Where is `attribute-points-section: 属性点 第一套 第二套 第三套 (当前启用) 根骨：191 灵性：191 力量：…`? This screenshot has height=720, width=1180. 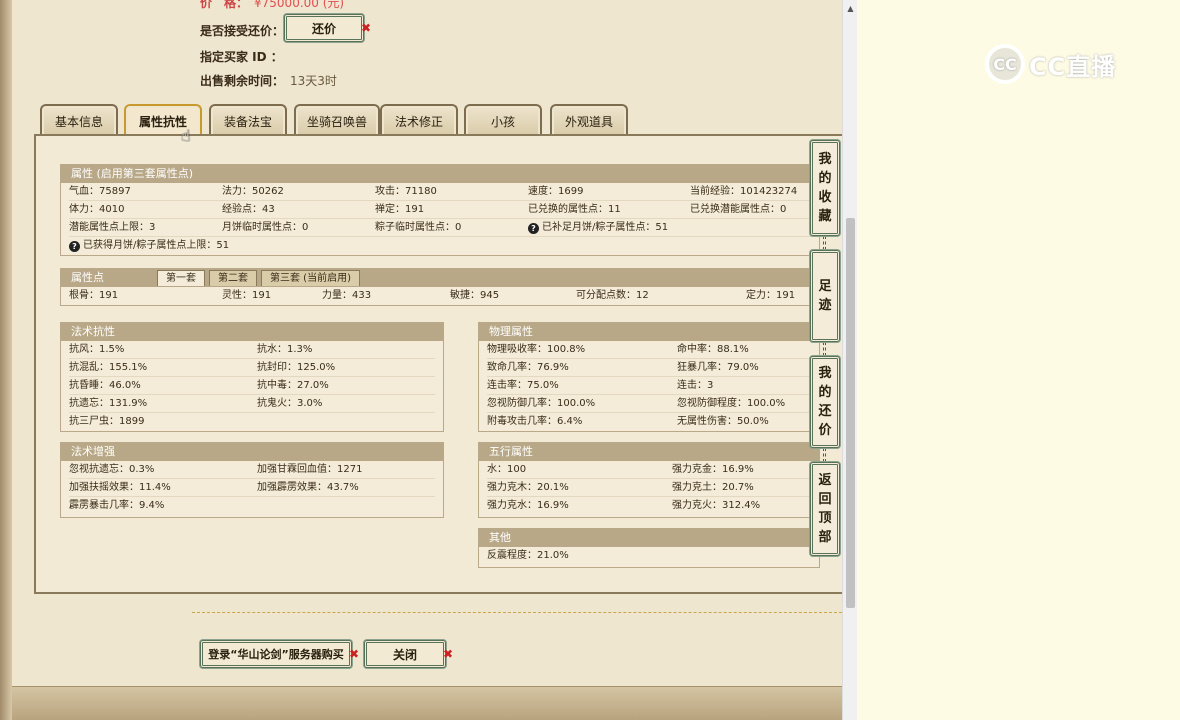
attribute-points-section: 属性点 第一套 第二套 第三套 (当前启用) 根骨：191 灵性：191 力量：… is located at coordinates (440, 287).